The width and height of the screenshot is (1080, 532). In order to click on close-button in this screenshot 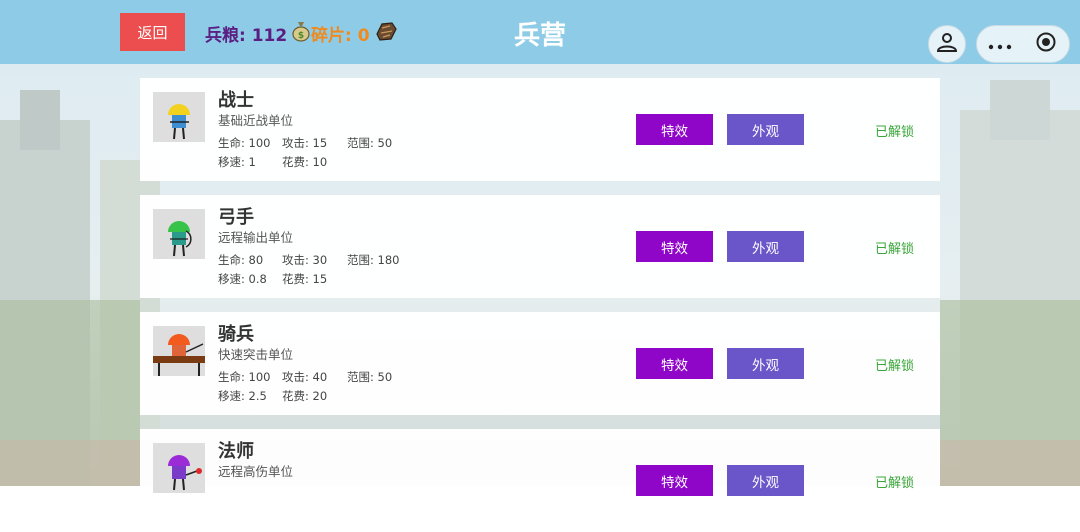, I will do `click(1046, 44)`.